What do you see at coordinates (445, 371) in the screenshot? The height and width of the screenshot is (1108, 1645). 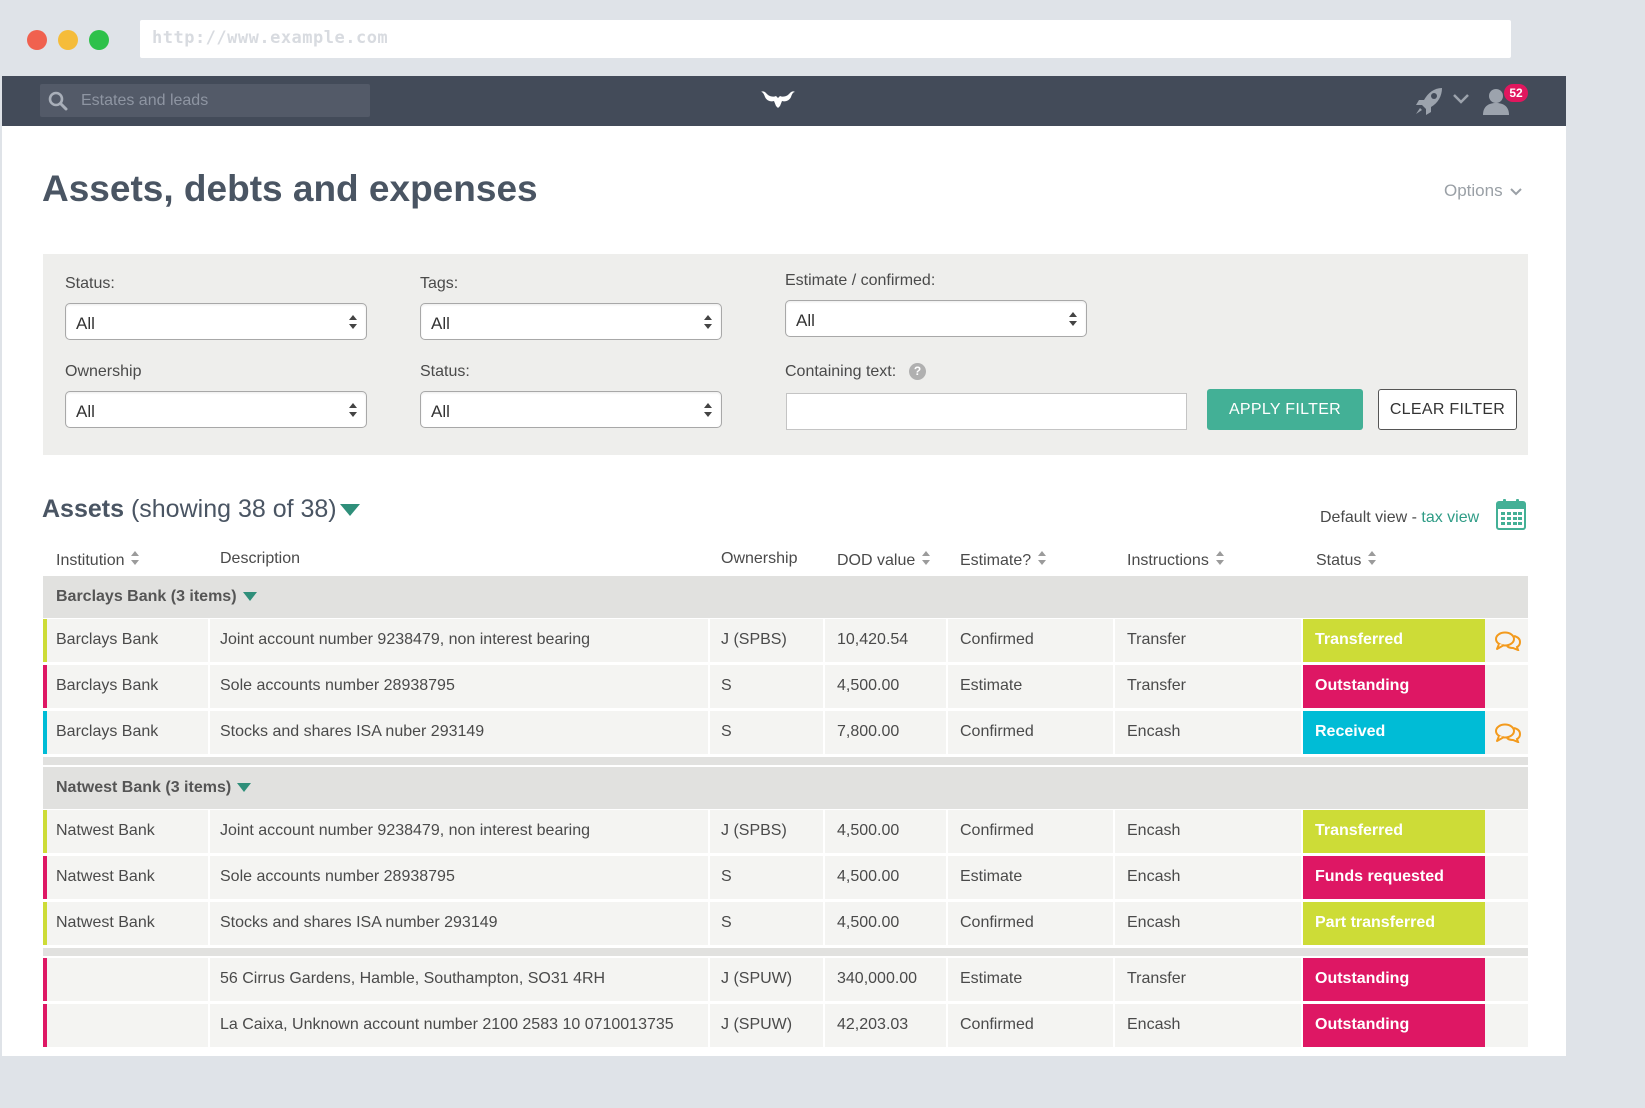 I see `status2-filter-label: Status:` at bounding box center [445, 371].